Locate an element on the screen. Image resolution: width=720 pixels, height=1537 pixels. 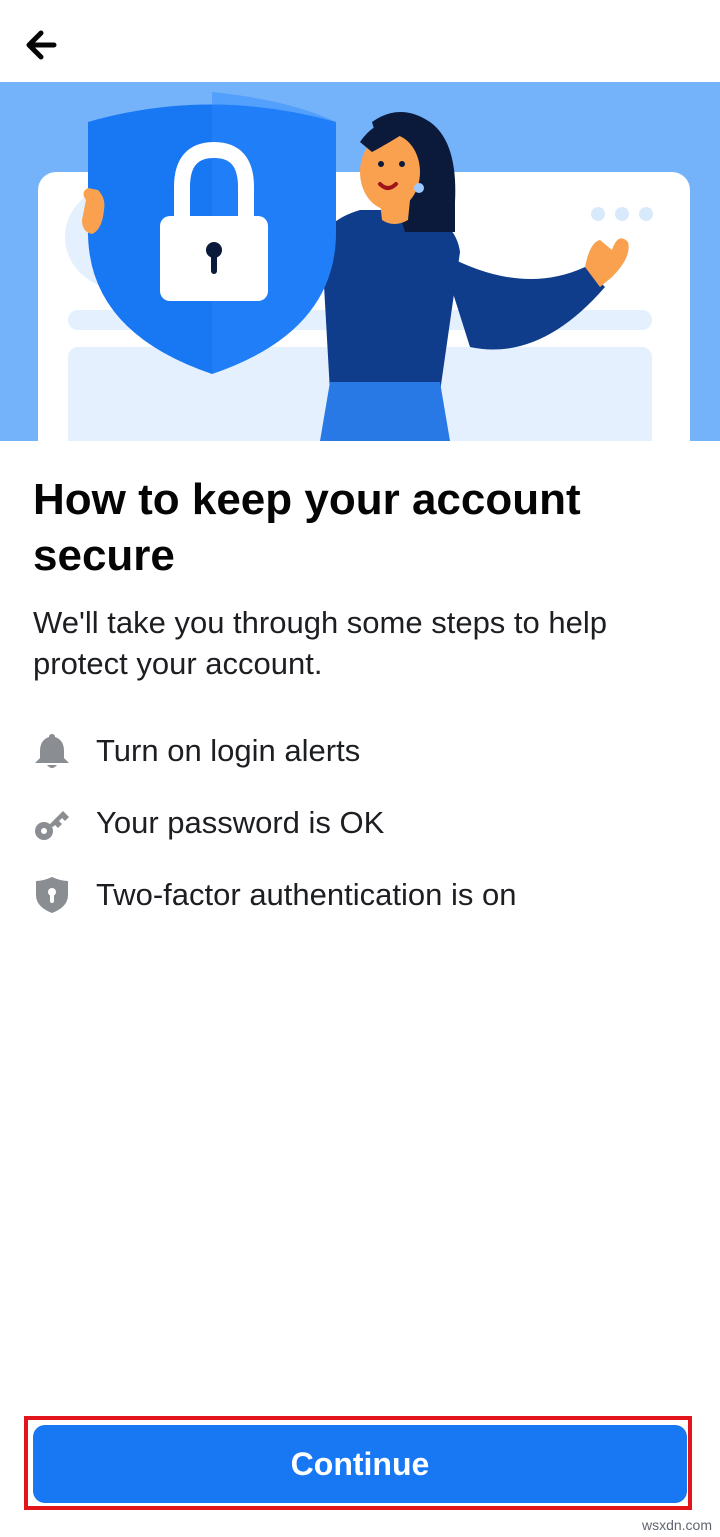
shield-lock-icon is located at coordinates (52, 895).